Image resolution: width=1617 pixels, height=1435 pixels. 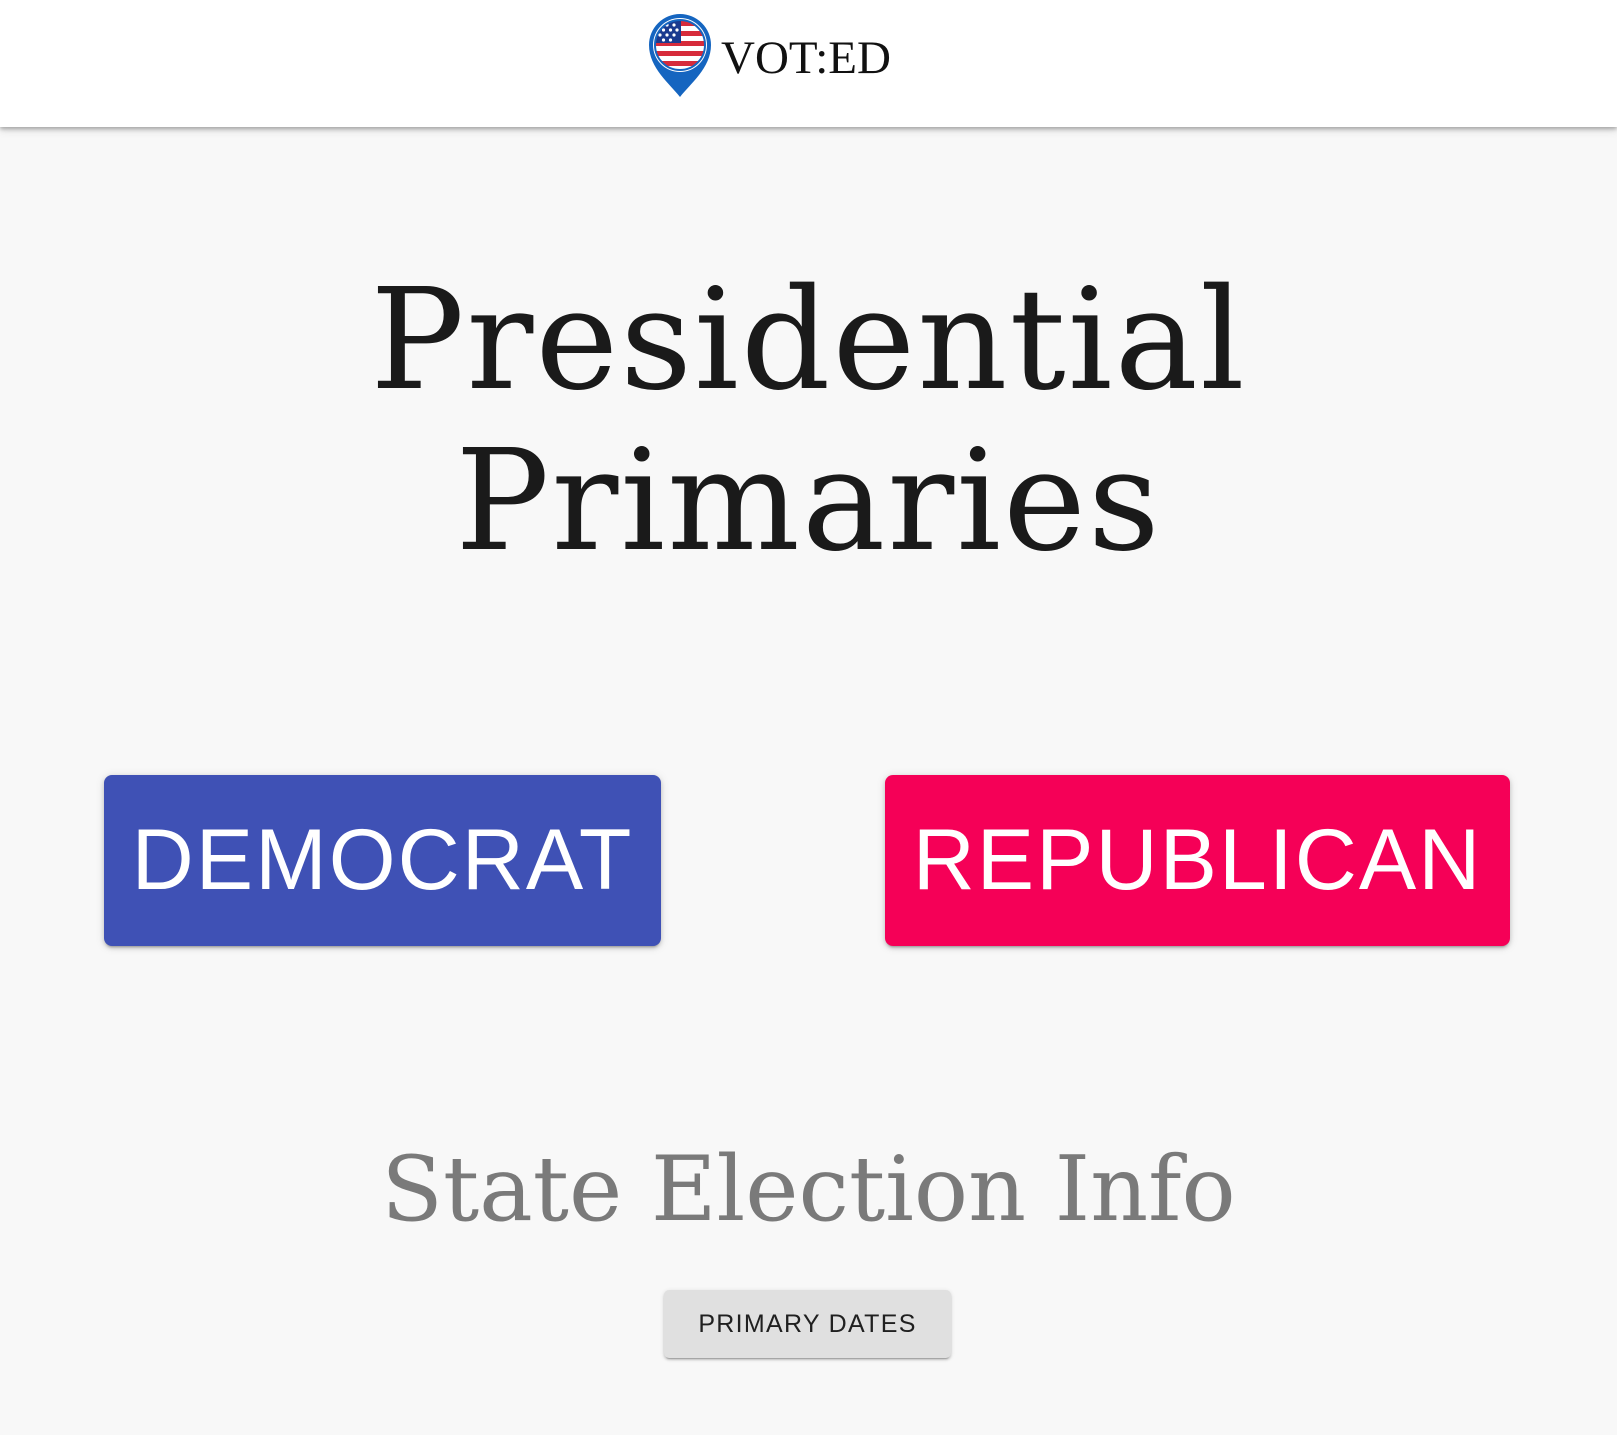 I want to click on us-flag-map-pin-icon, so click(x=680, y=55).